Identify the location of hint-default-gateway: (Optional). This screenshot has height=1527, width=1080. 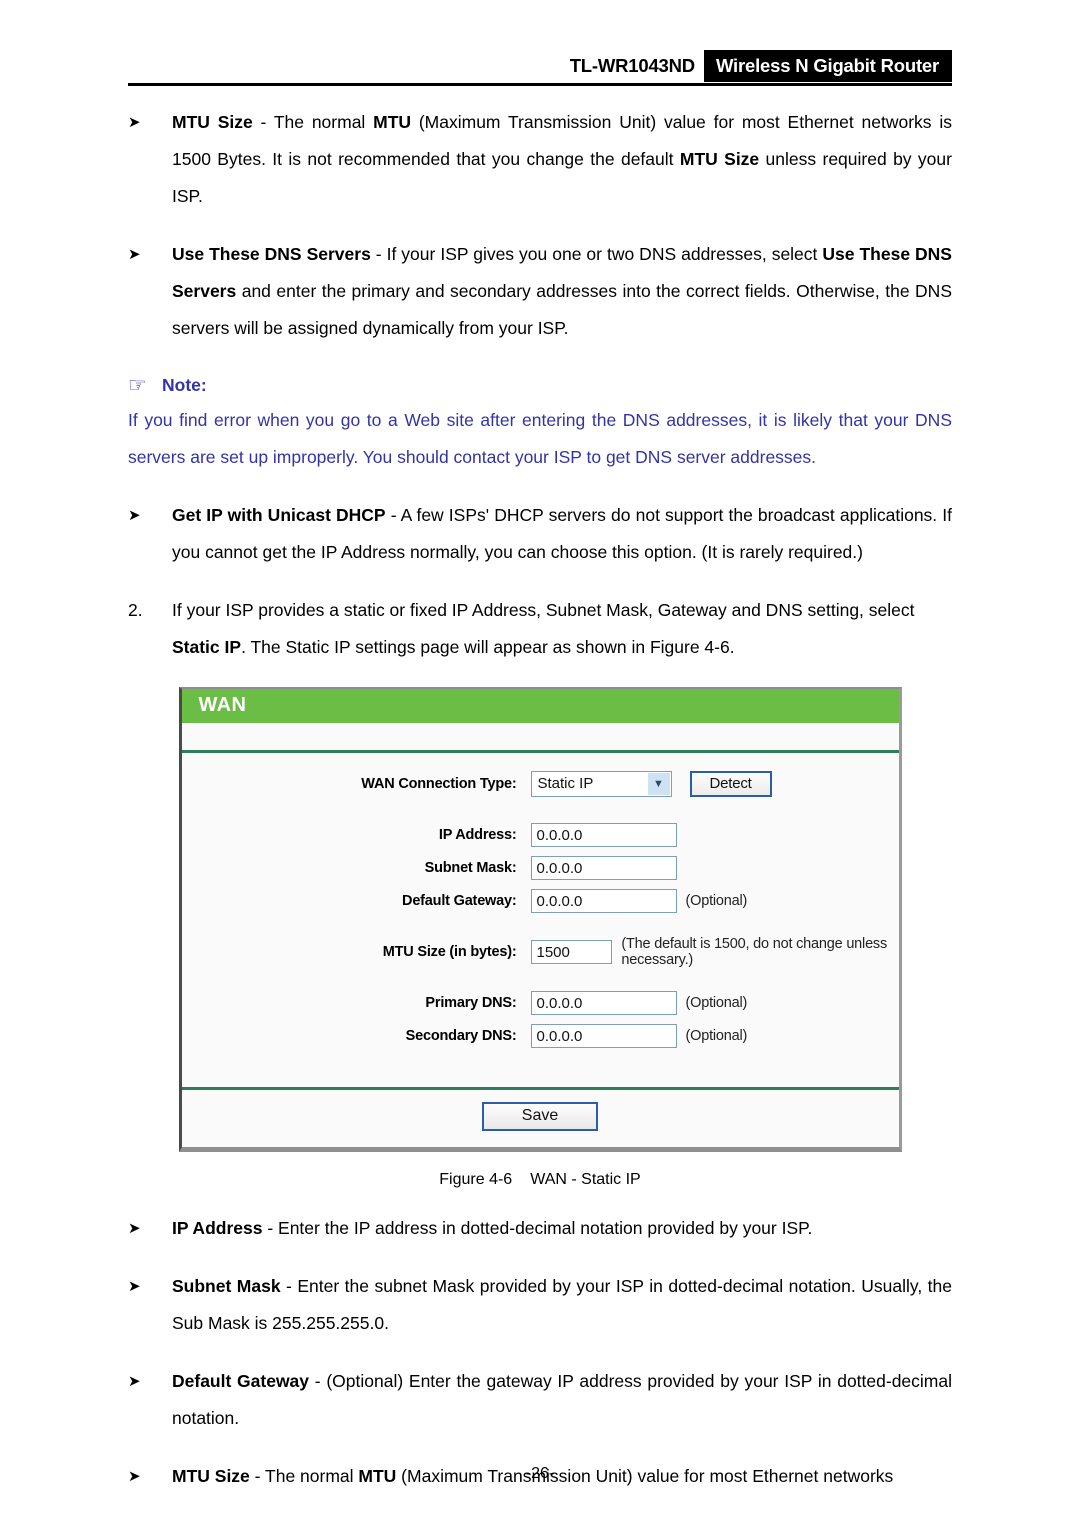
(716, 900).